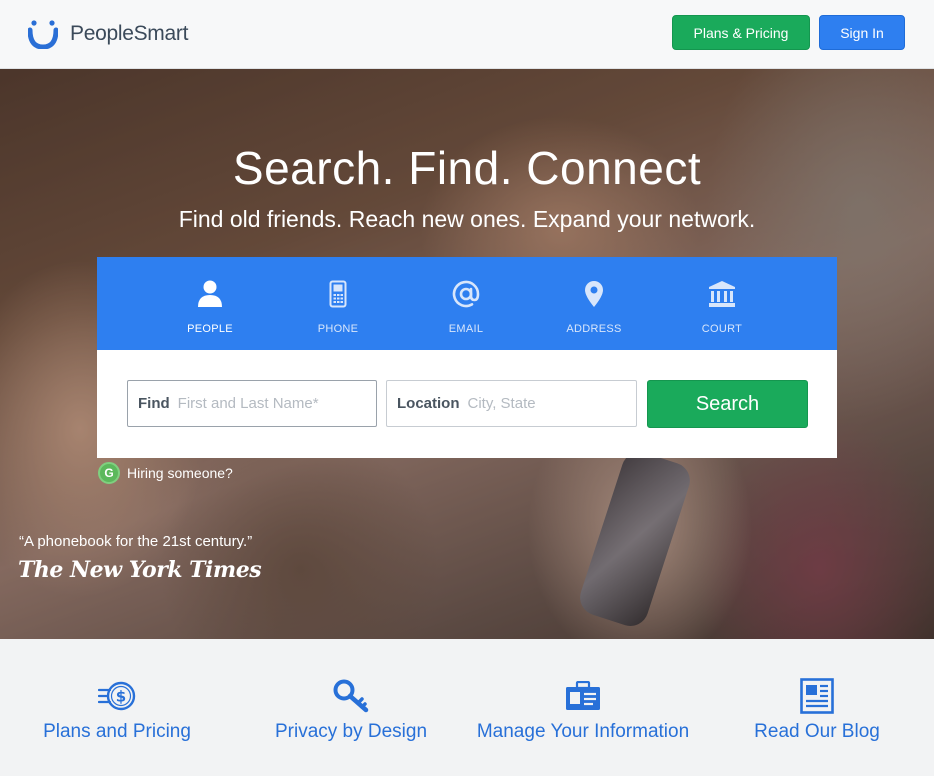 The width and height of the screenshot is (934, 776). I want to click on feature-label: Plans and Pricing, so click(117, 731).